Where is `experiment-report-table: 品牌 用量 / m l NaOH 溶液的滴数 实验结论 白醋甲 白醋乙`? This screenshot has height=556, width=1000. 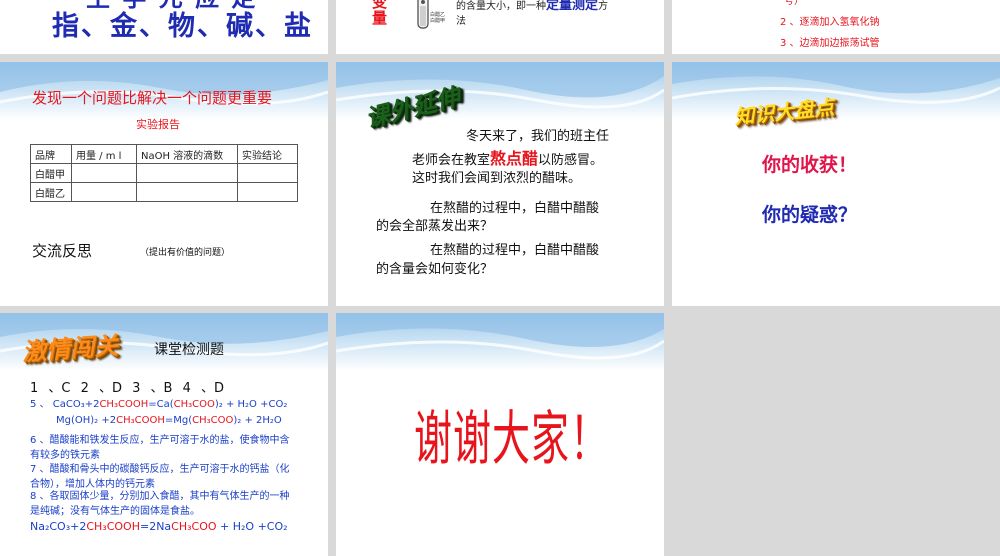 experiment-report-table: 品牌 用量 / m l NaOH 溶液的滴数 实验结论 白醋甲 白醋乙 is located at coordinates (164, 173).